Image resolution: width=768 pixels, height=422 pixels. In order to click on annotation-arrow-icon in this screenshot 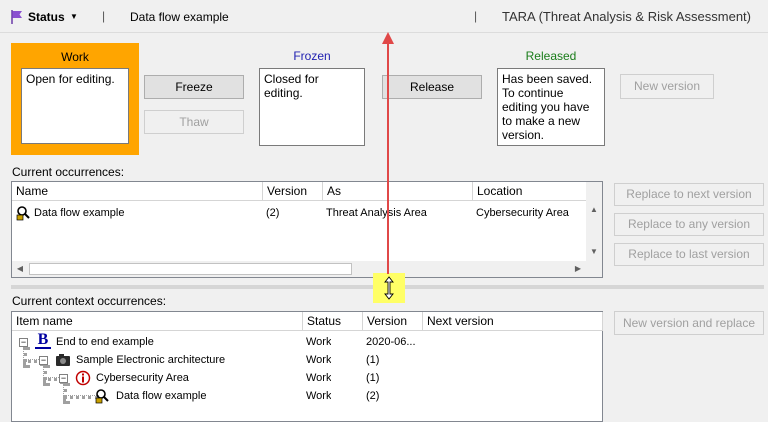, I will do `click(388, 153)`.